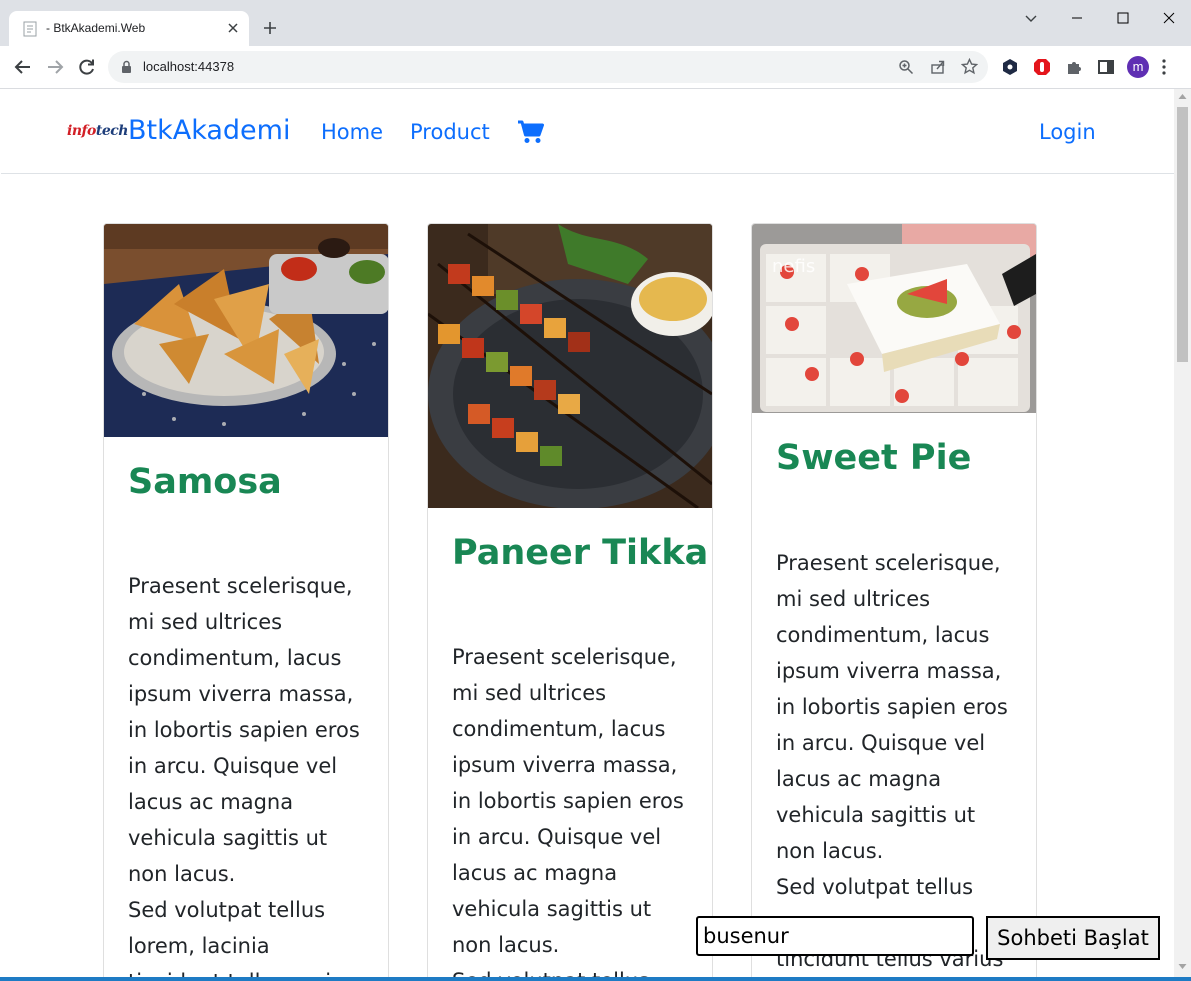 This screenshot has width=1191, height=981. Describe the element at coordinates (1073, 938) in the screenshot. I see `start-chat-button: Sohbeti Başlat` at that location.